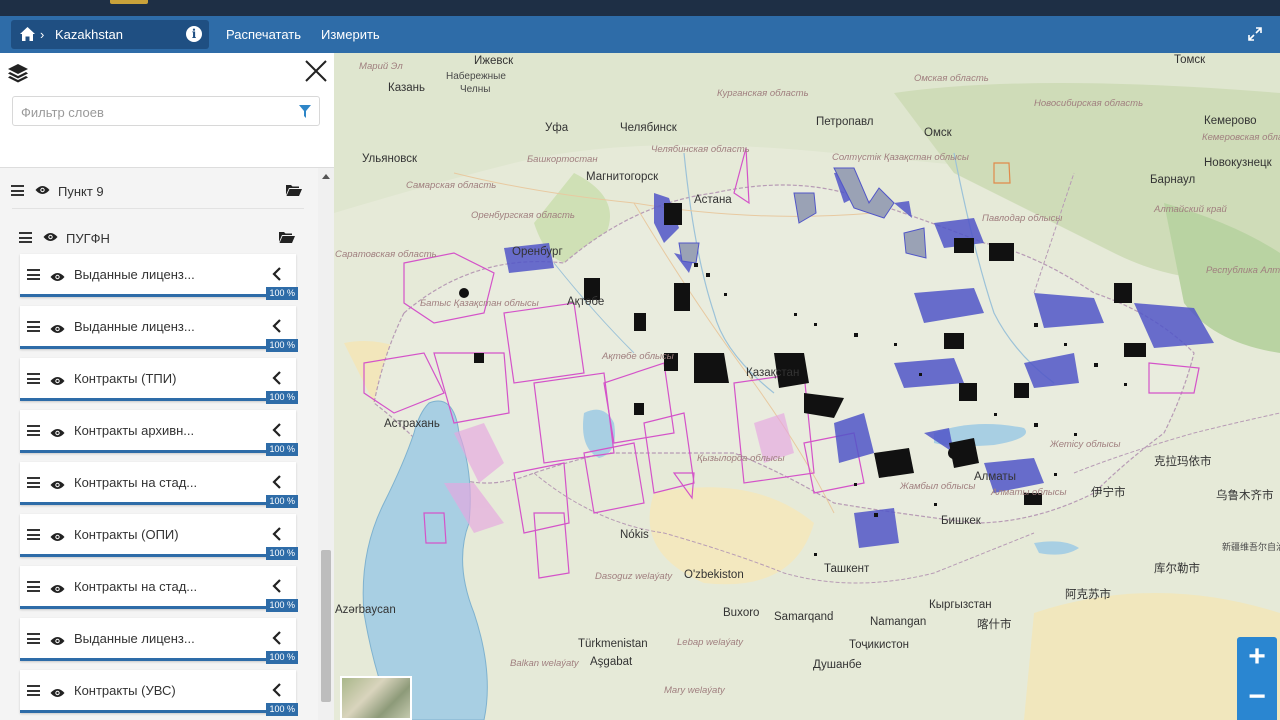 This screenshot has height=720, width=1280. I want to click on chevron-right-icon: ›, so click(42, 34).